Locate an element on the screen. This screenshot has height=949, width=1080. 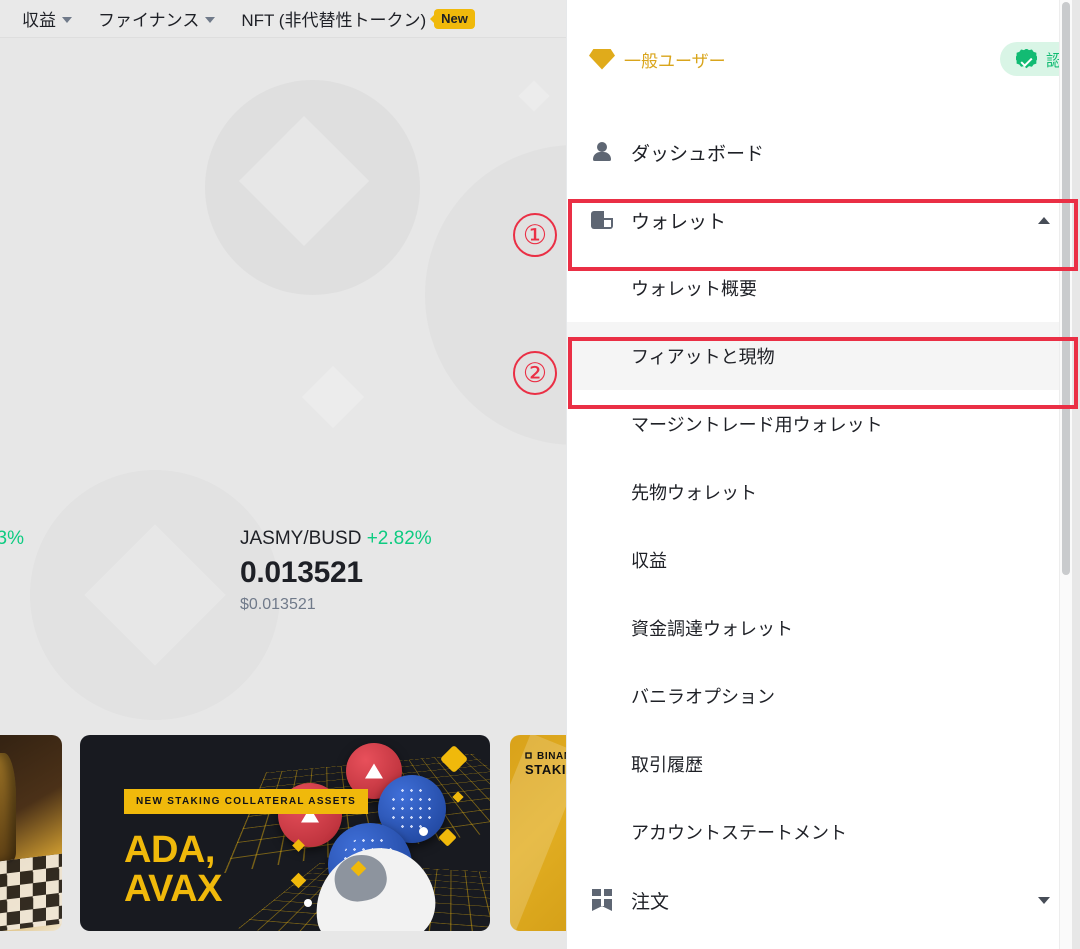
sidebar-item-dashboard: ダッシュボード is located at coordinates (819, 152).